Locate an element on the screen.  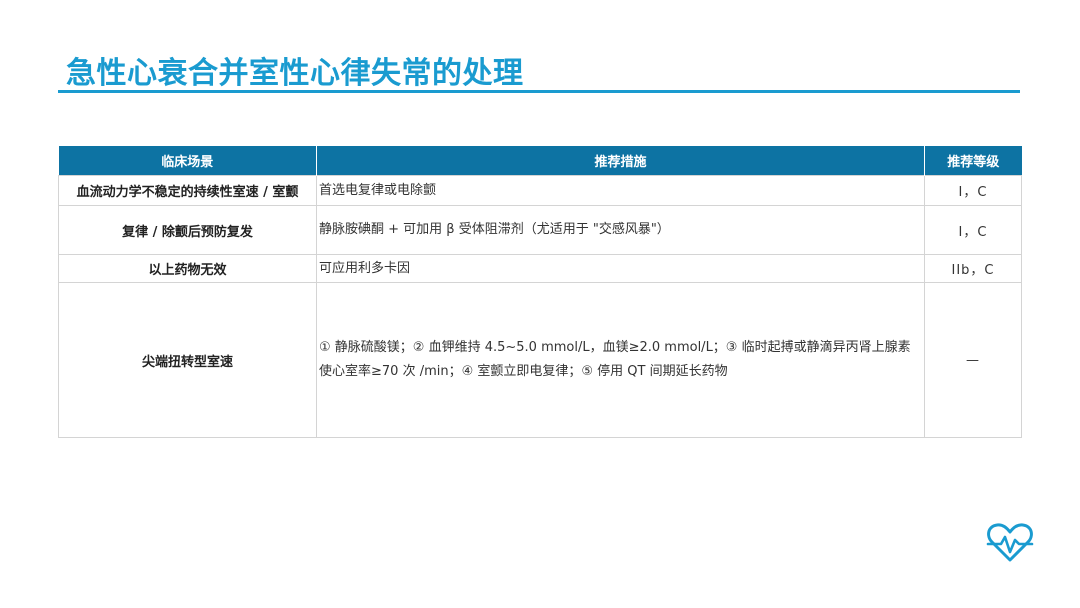
cell-grade: — is located at coordinates (973, 360).